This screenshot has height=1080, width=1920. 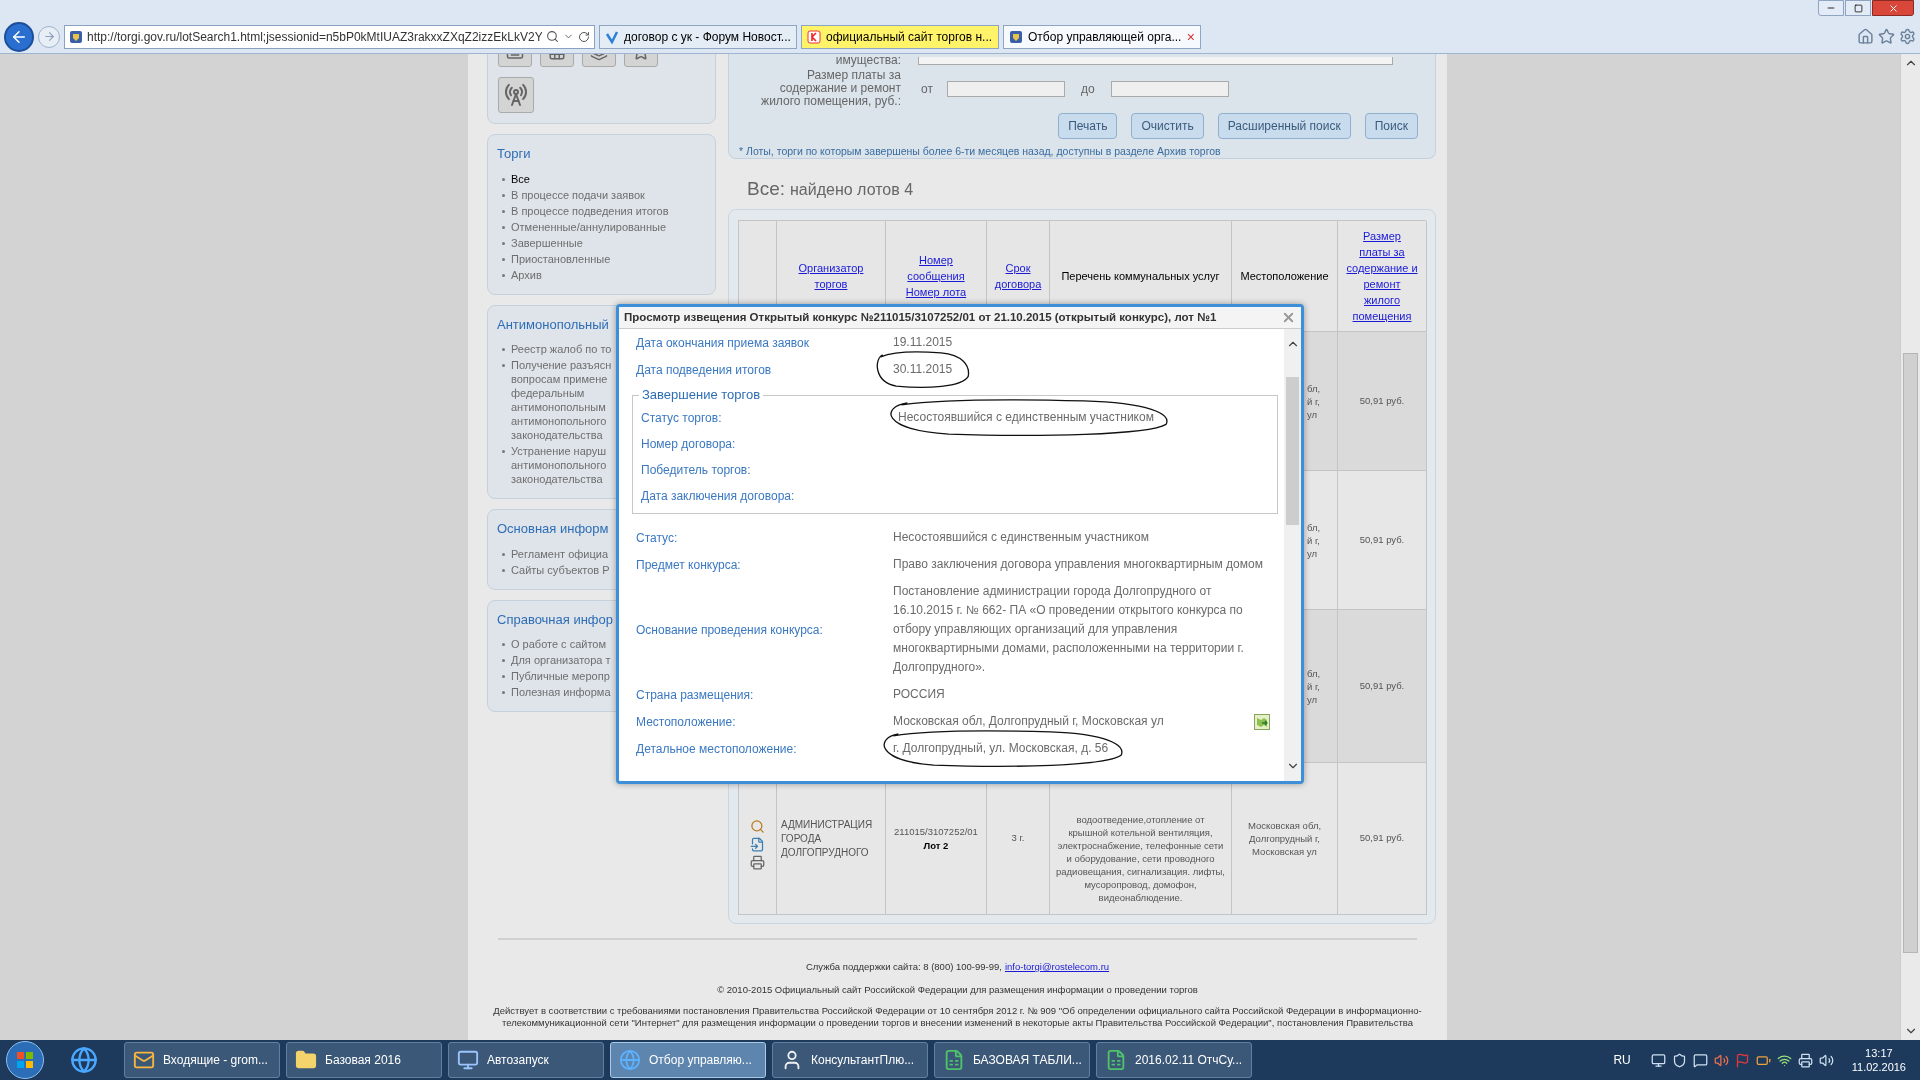 I want to click on field-label: Статус торгов:, so click(x=682, y=418).